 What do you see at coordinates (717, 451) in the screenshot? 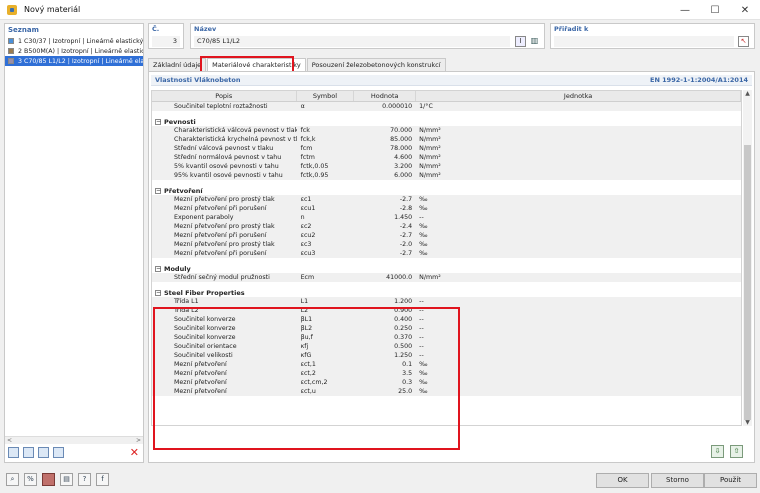
I see `export-table-icon: ⇩` at bounding box center [717, 451].